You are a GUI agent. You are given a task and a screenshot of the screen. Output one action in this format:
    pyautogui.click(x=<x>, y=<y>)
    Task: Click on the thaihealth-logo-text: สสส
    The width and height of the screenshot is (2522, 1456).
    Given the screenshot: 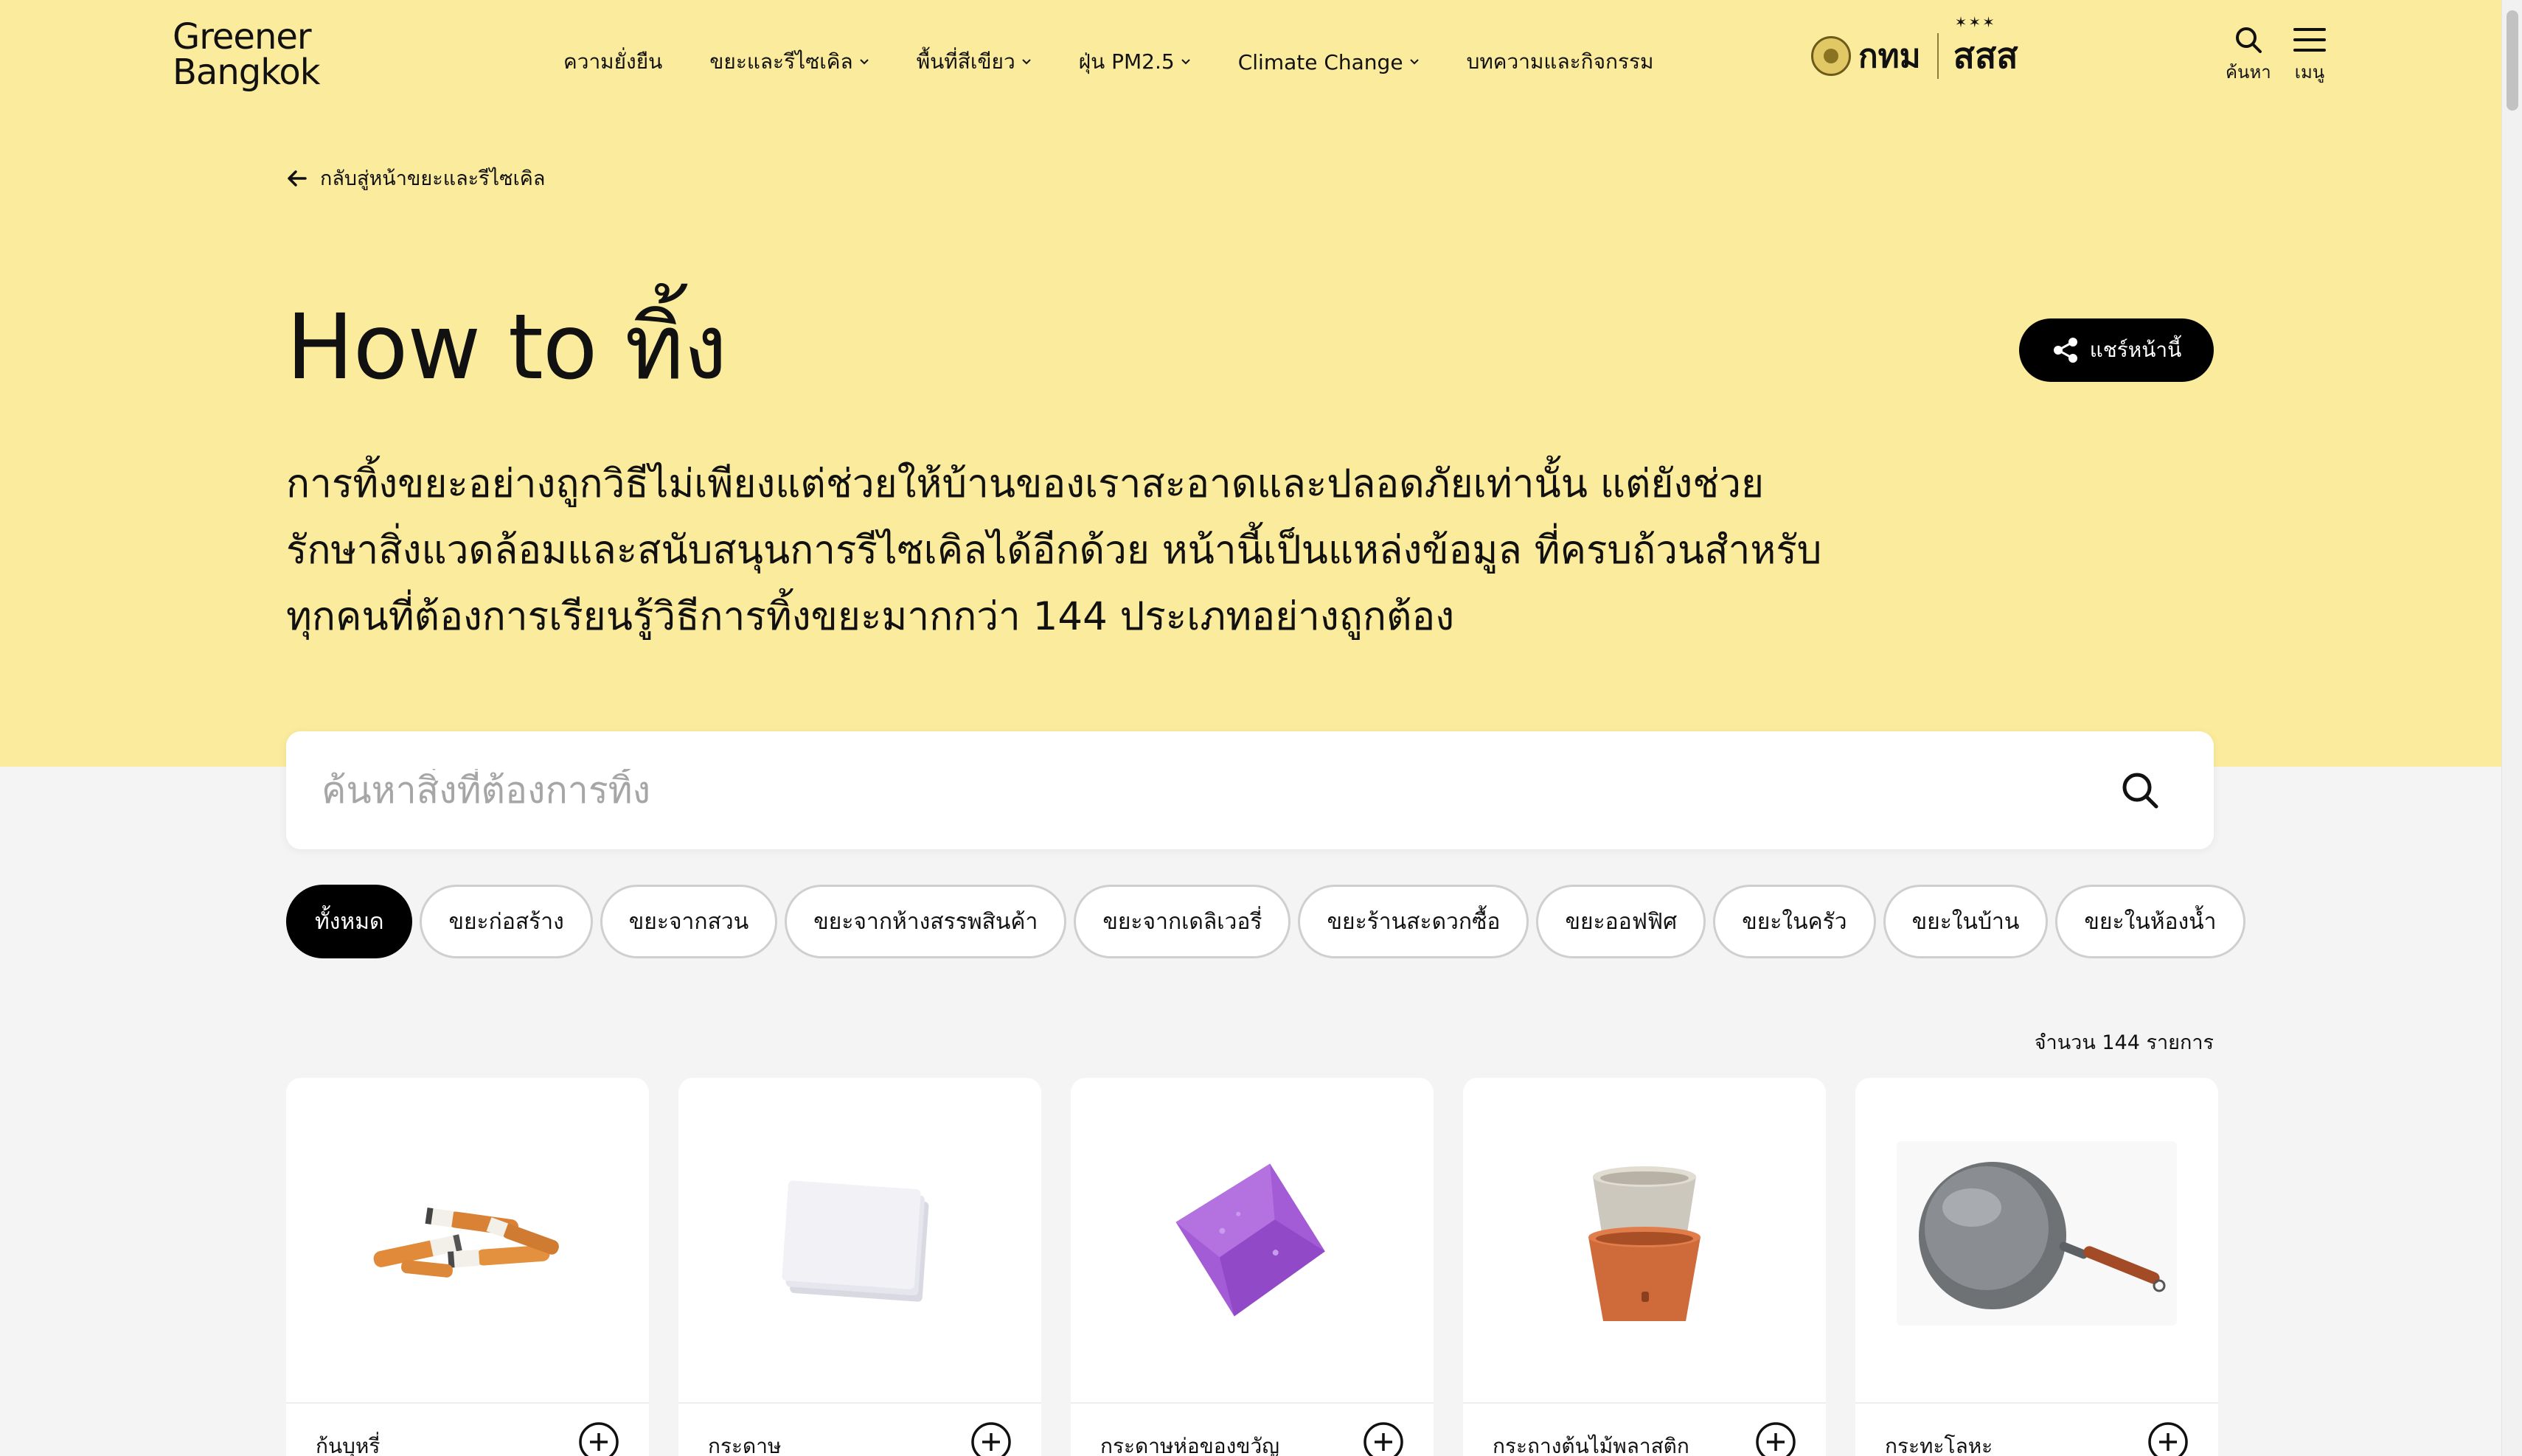 What is the action you would take?
    pyautogui.click(x=1985, y=56)
    